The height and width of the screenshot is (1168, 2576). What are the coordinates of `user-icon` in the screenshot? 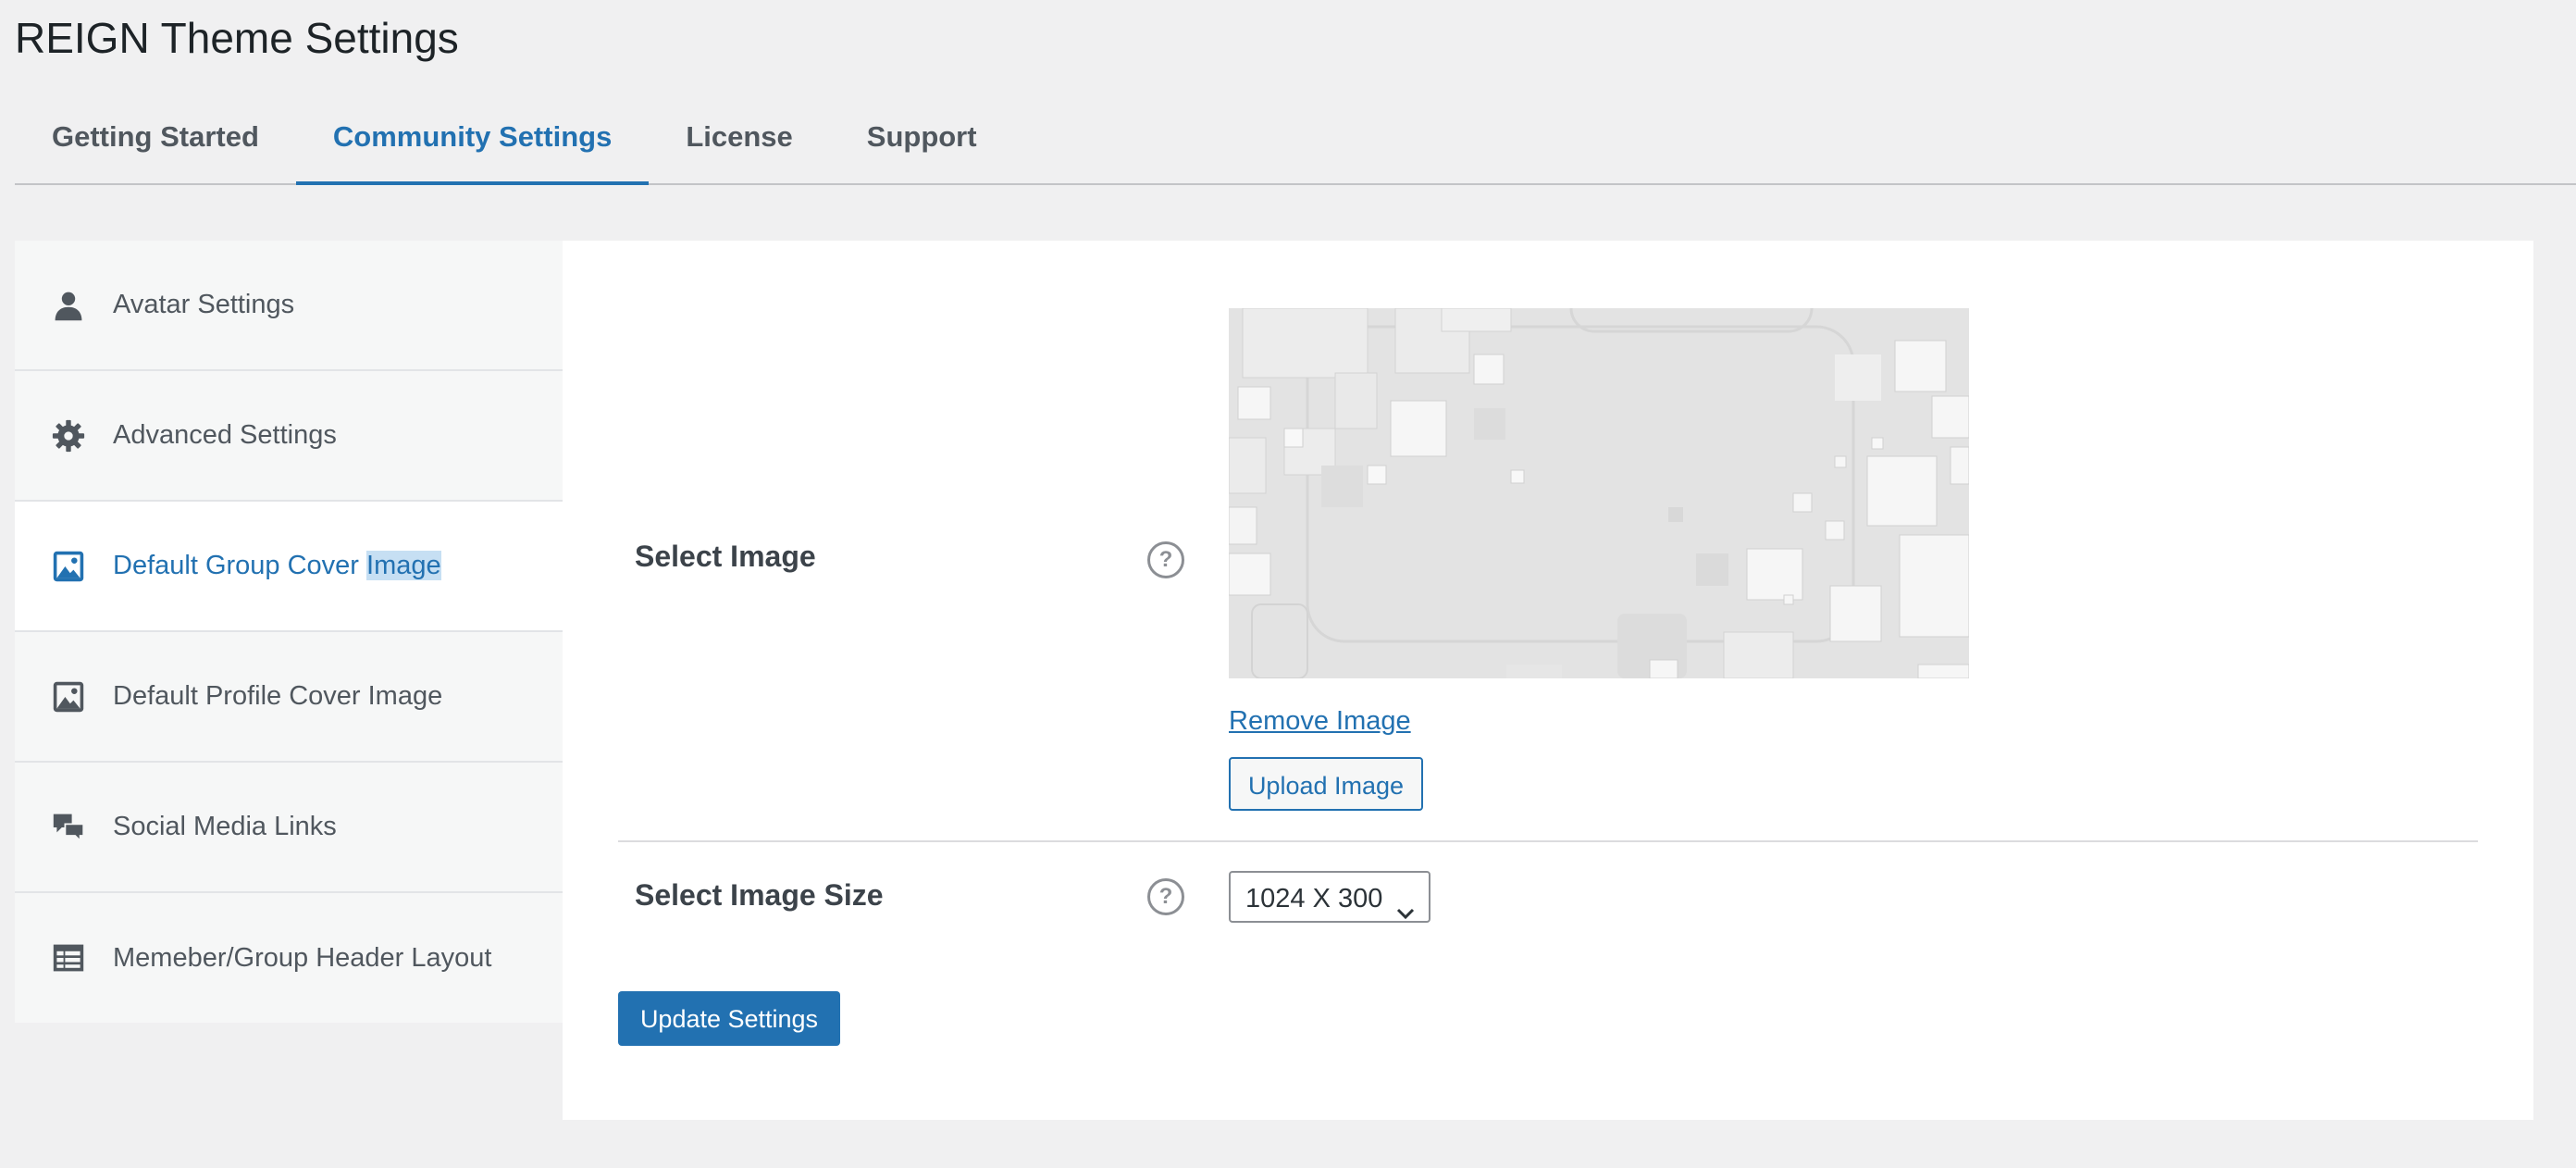 It's located at (69, 305).